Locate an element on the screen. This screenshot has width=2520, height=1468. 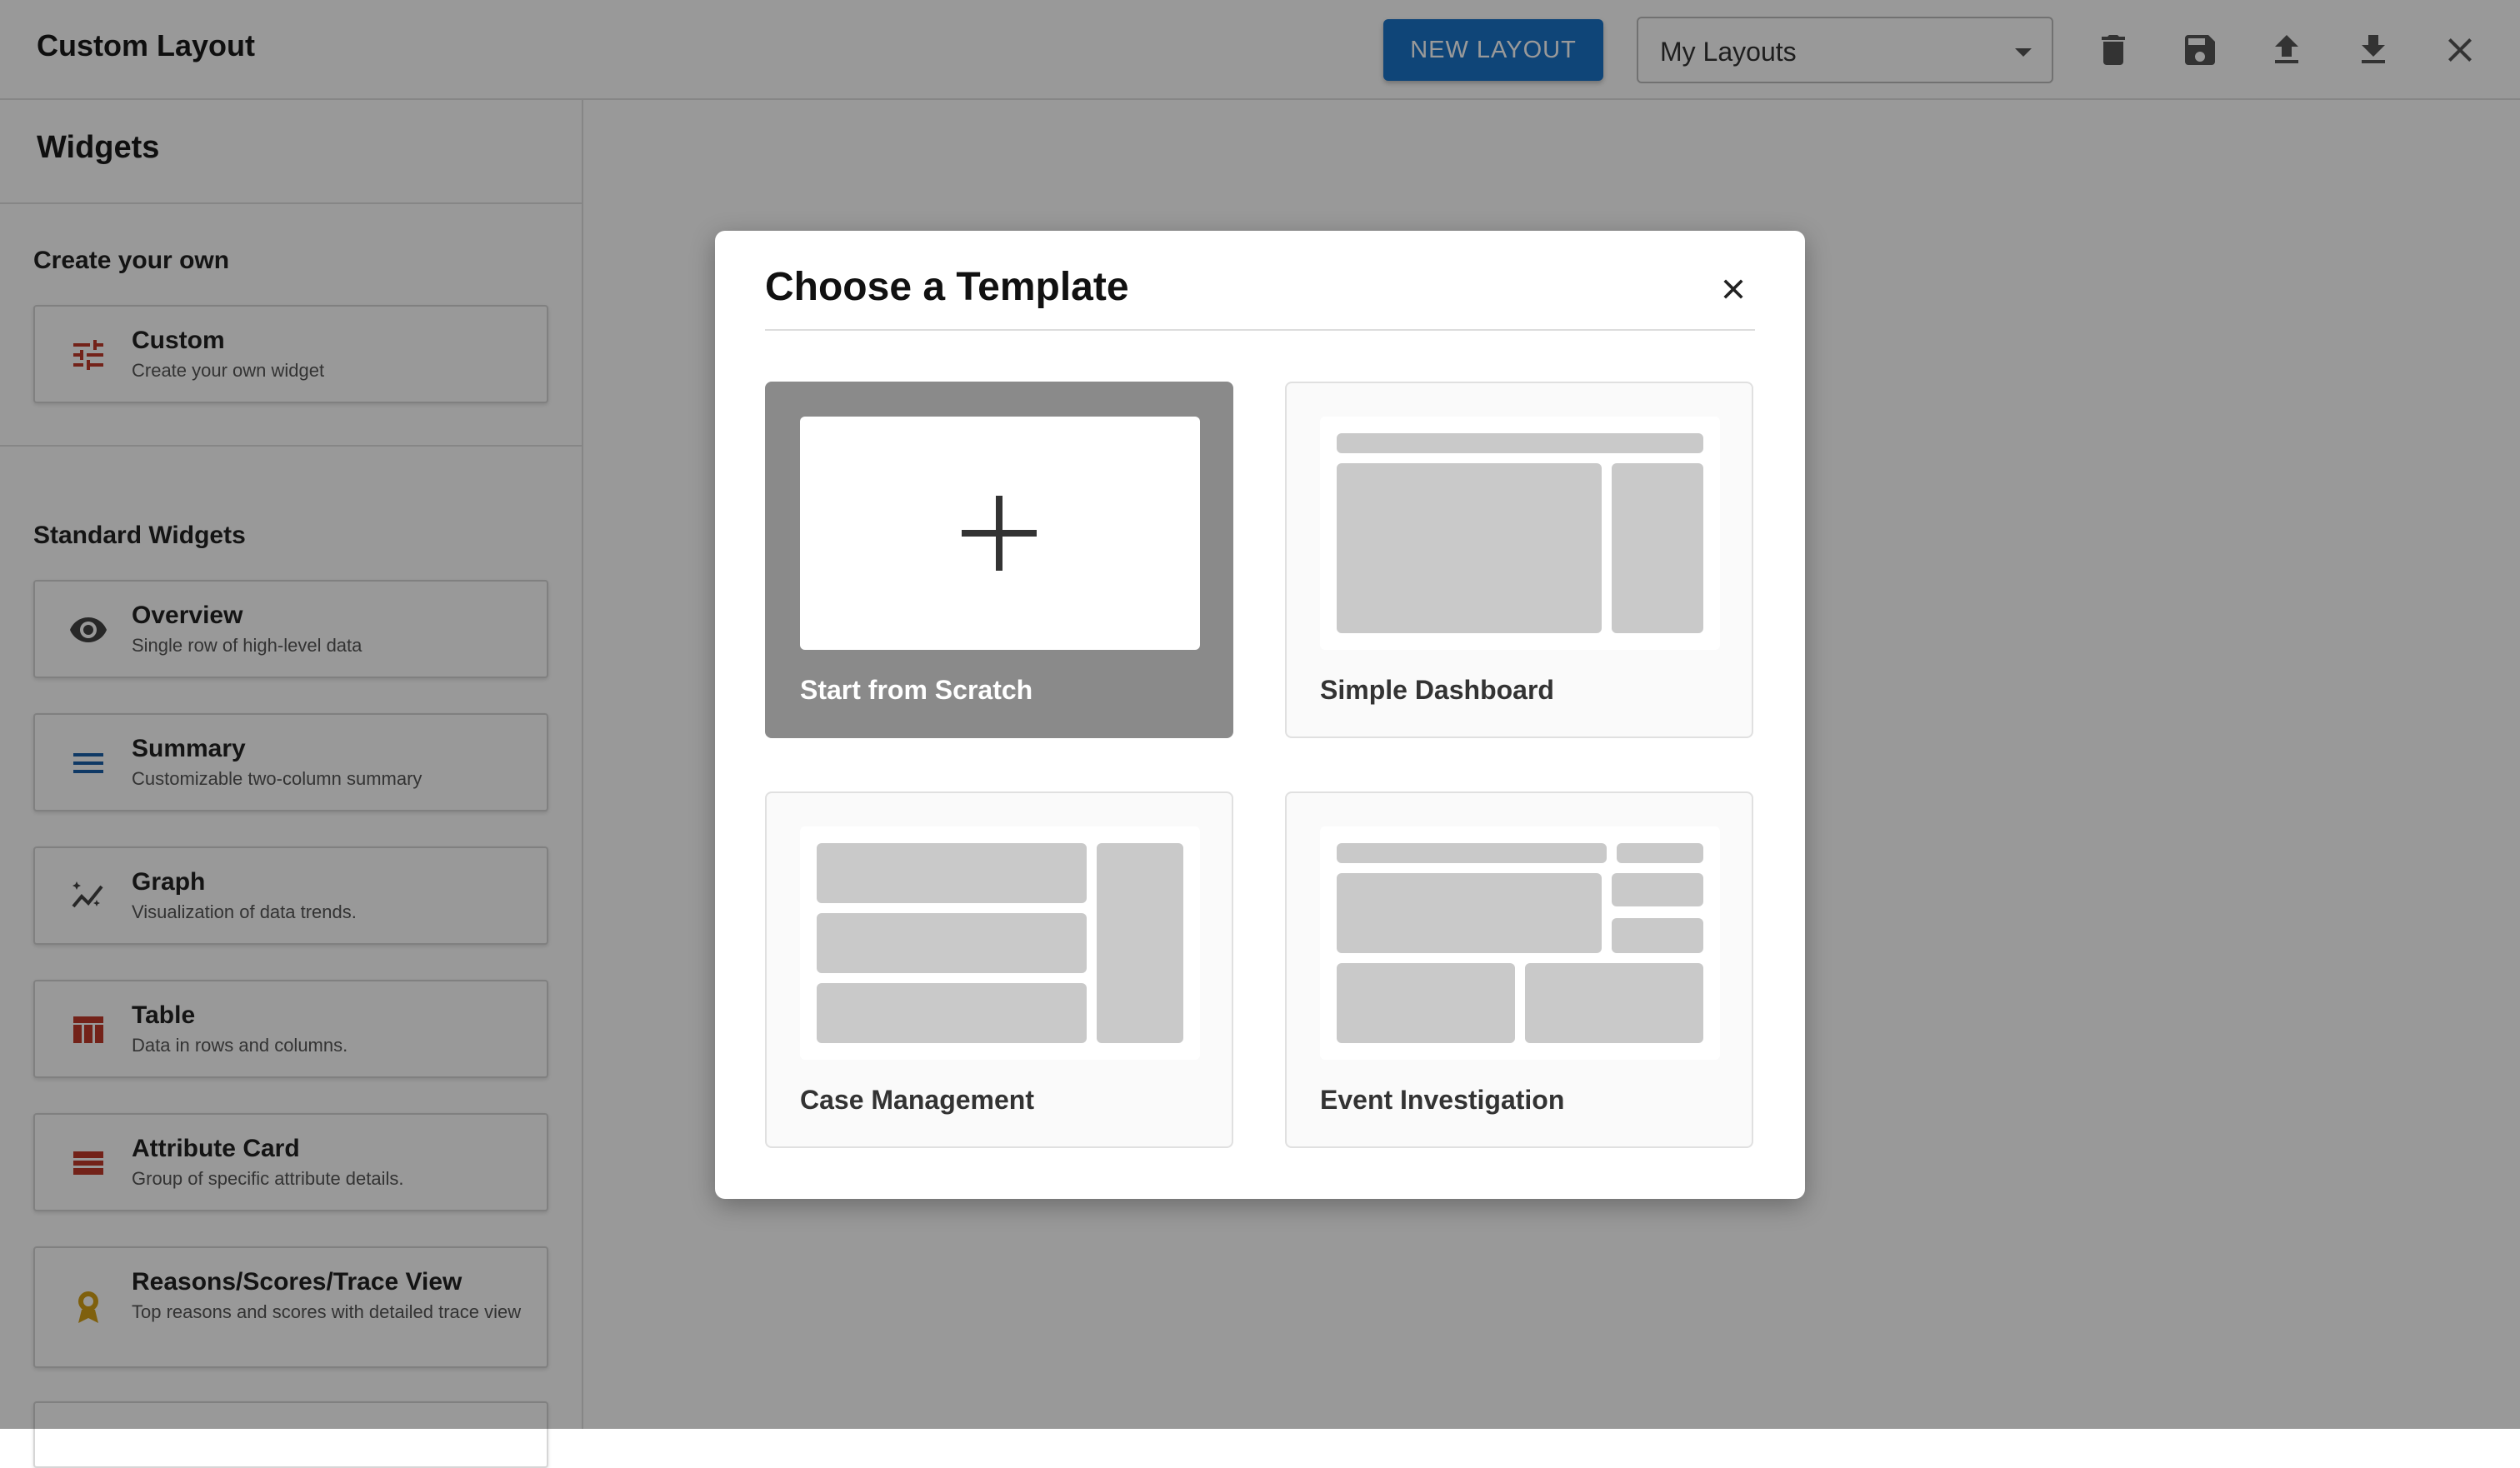
dialog-divider is located at coordinates (1260, 330).